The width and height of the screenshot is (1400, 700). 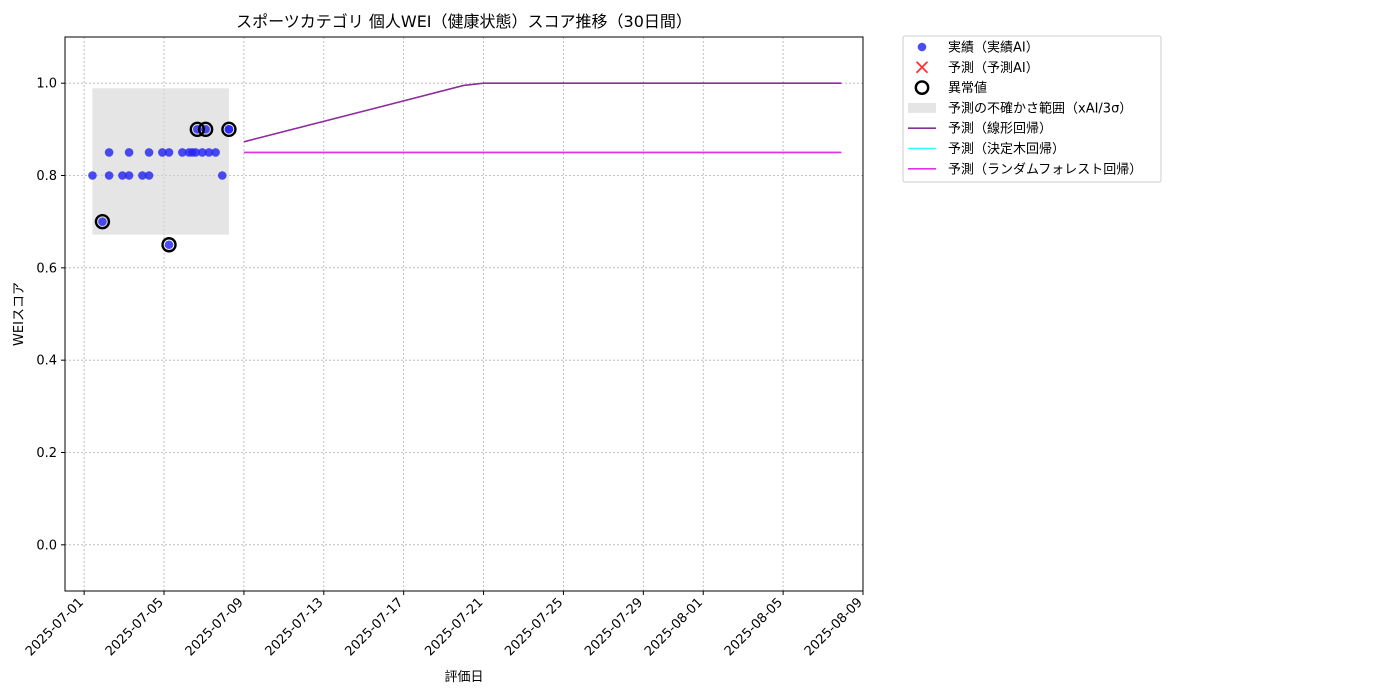 What do you see at coordinates (922, 47) in the screenshot?
I see `legend-dot-symbol` at bounding box center [922, 47].